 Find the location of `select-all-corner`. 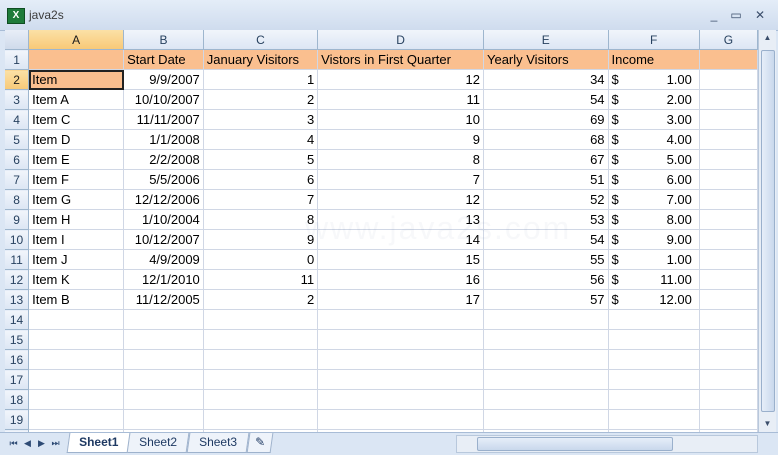

select-all-corner is located at coordinates (17, 40).